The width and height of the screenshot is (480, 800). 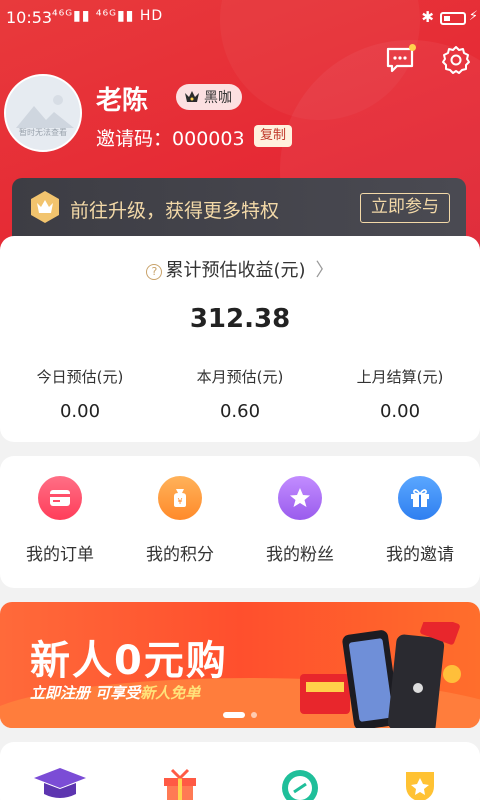 I want to click on crown-icon, so click(x=192, y=96).